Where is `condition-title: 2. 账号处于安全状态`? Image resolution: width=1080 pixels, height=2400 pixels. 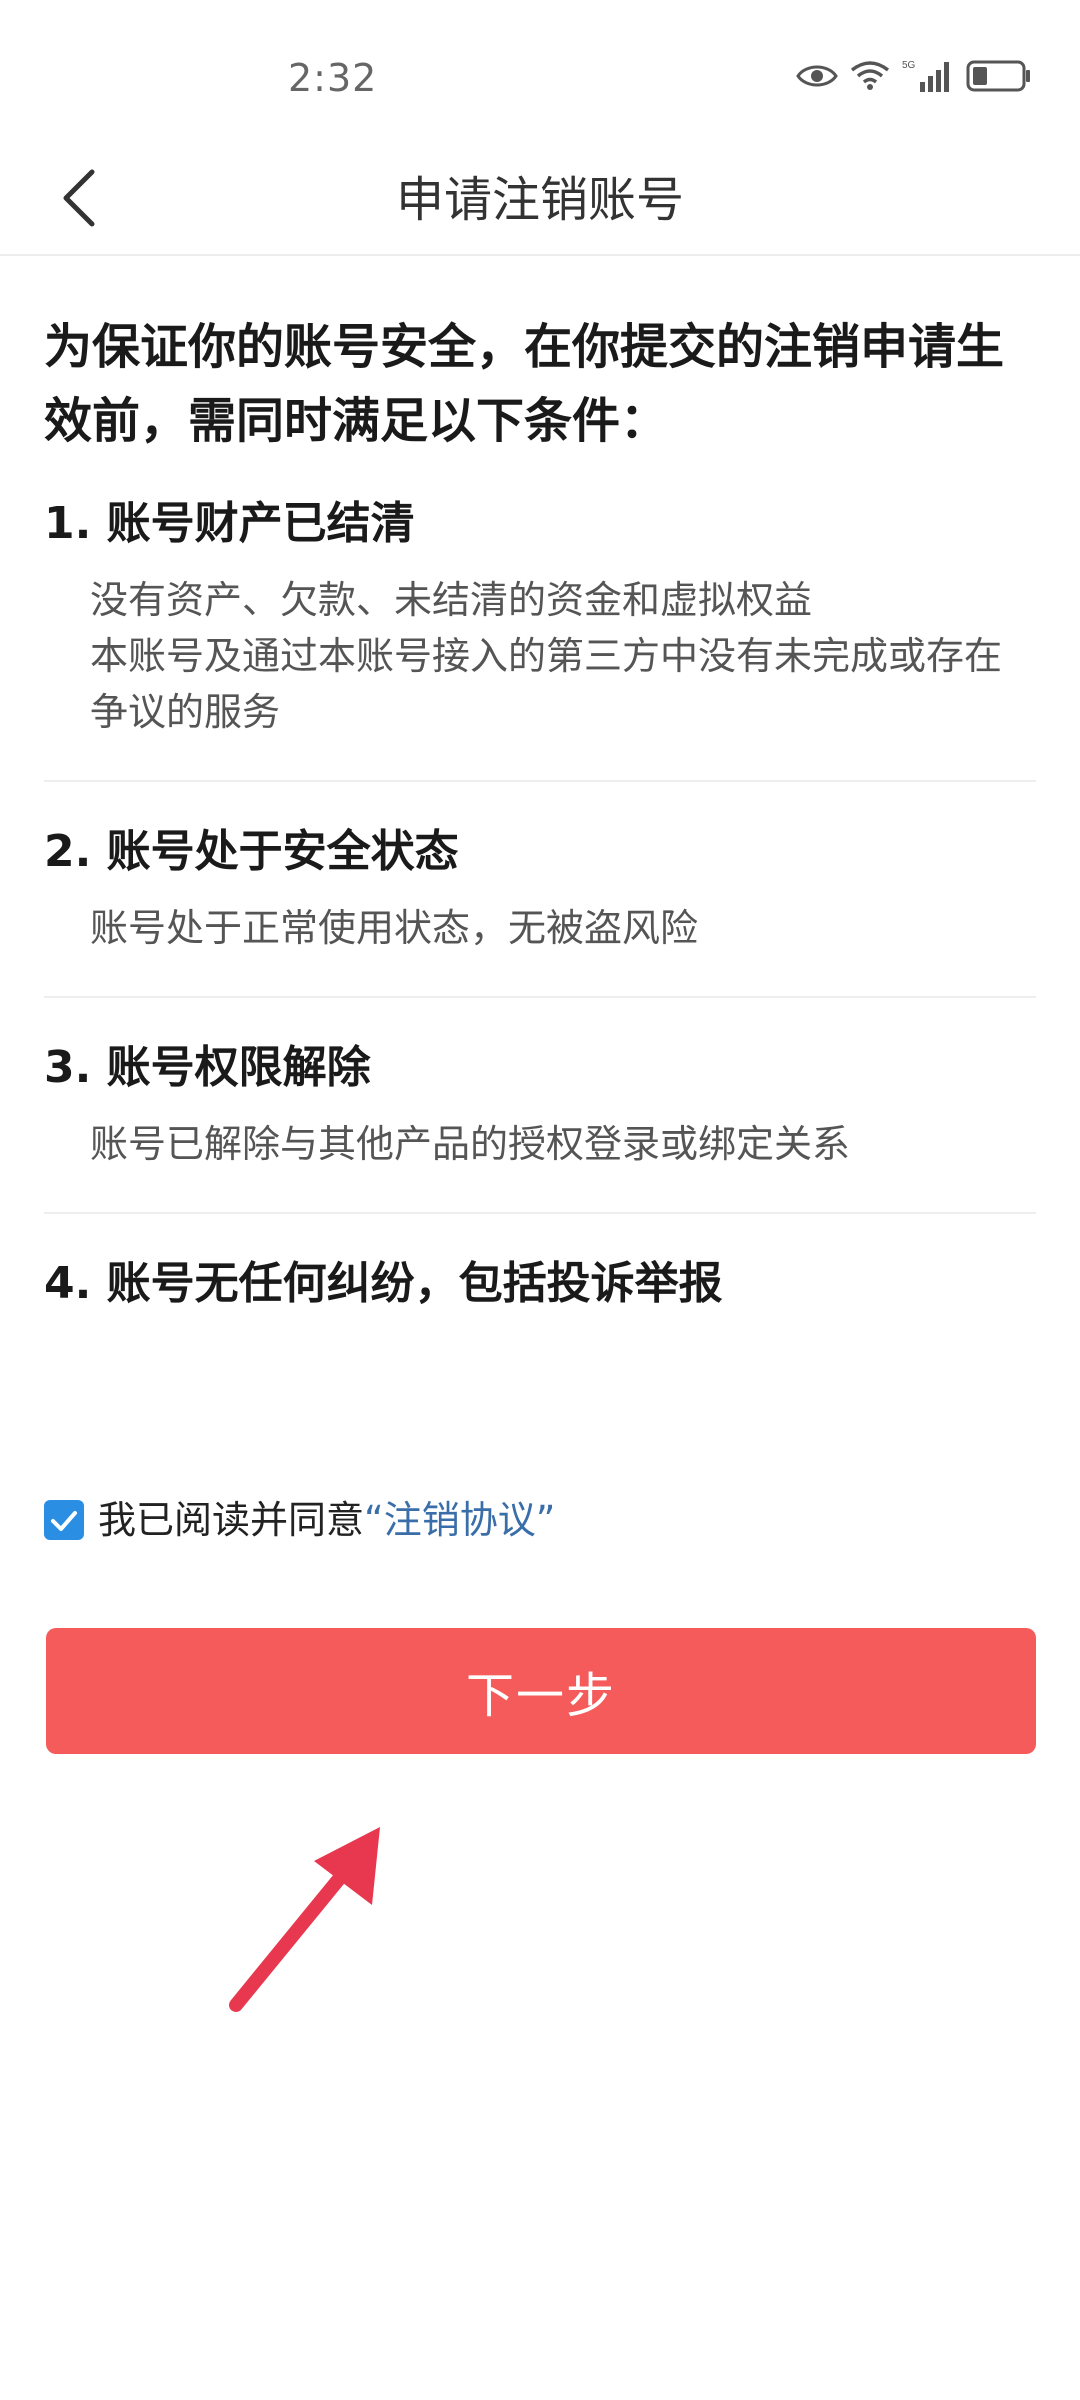
condition-title: 2. 账号处于安全状态 is located at coordinates (251, 851).